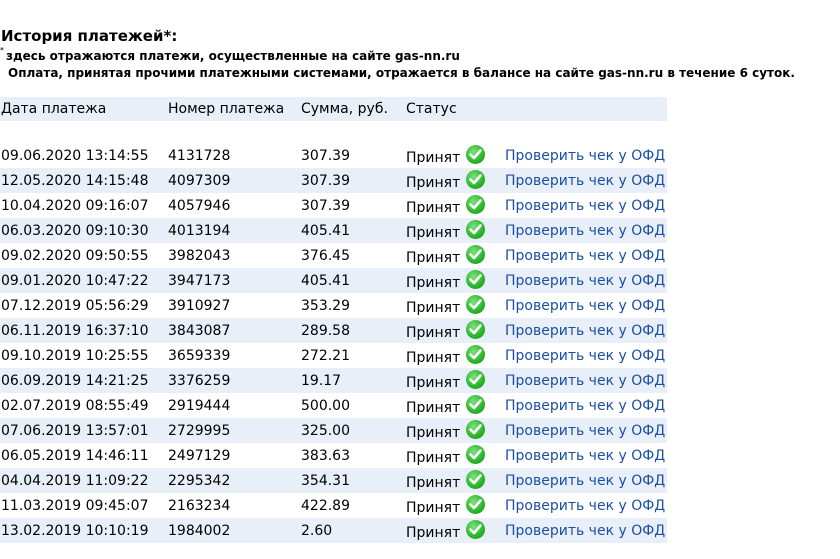 This screenshot has height=559, width=840. What do you see at coordinates (2, 50) in the screenshot?
I see `note-asterisk: *` at bounding box center [2, 50].